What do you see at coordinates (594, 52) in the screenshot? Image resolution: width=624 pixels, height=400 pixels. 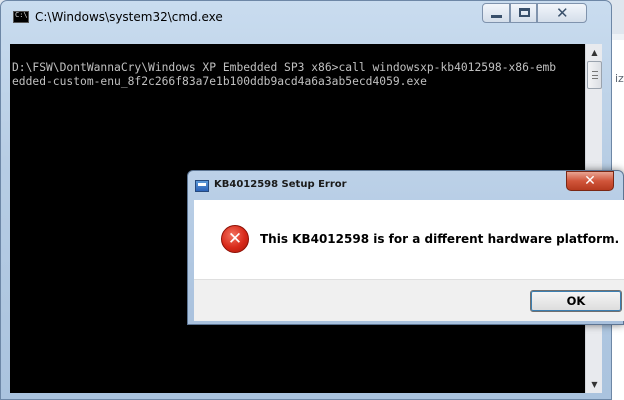 I see `scroll-up-arrow-icon: ▲` at bounding box center [594, 52].